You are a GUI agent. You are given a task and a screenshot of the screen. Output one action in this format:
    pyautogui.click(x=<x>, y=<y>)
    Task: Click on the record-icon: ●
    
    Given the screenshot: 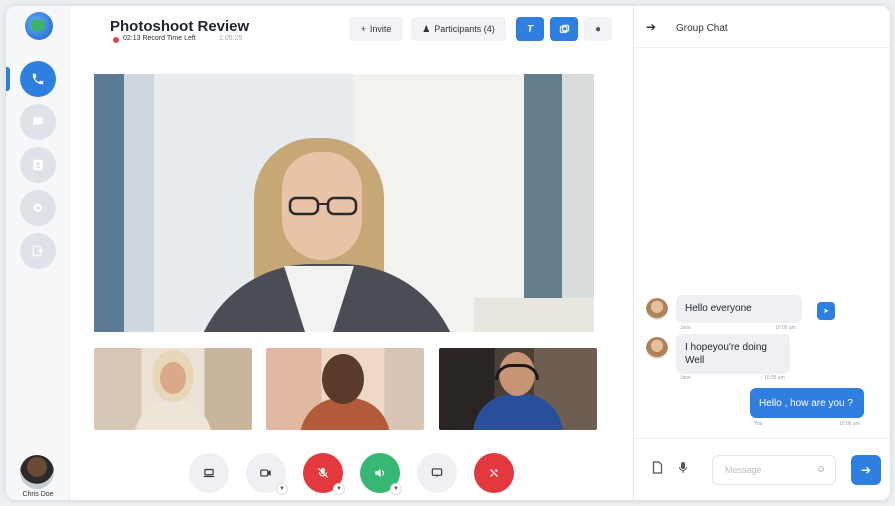 What is the action you would take?
    pyautogui.click(x=598, y=29)
    